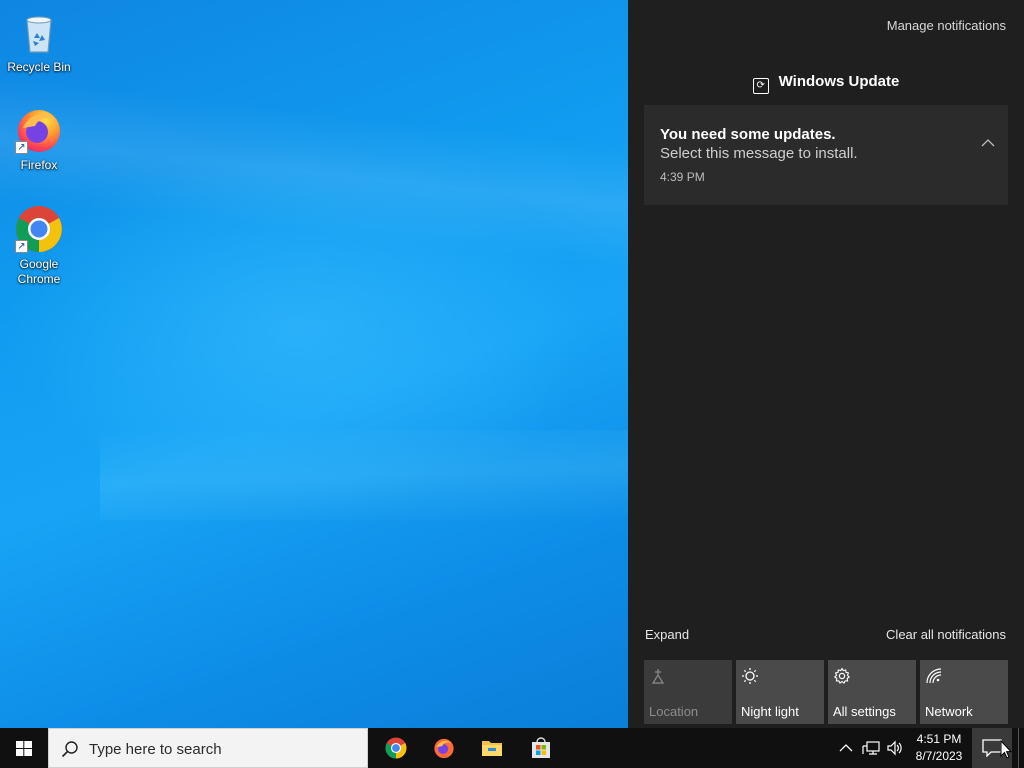 This screenshot has width=1024, height=768. Describe the element at coordinates (846, 748) in the screenshot. I see `show-hidden-icons-chevron-icon` at that location.